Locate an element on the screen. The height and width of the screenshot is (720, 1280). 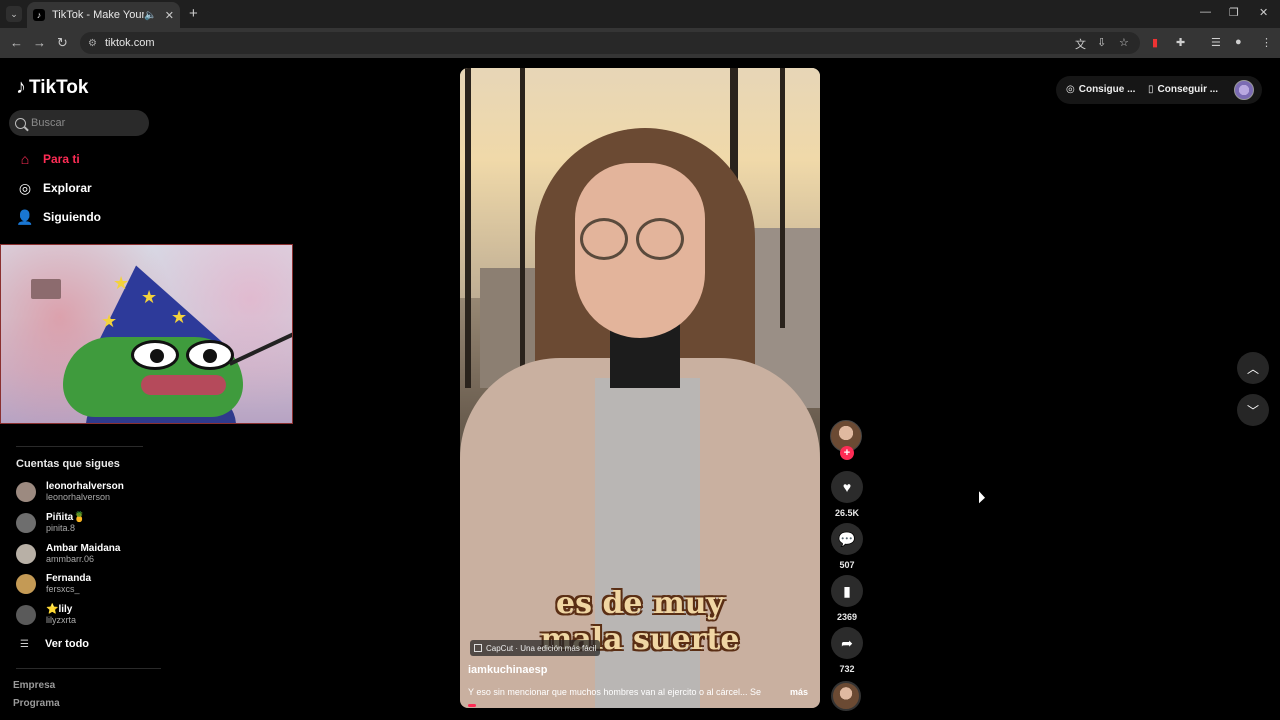
account-handle: leonorhalverson is located at coordinates (78, 497).